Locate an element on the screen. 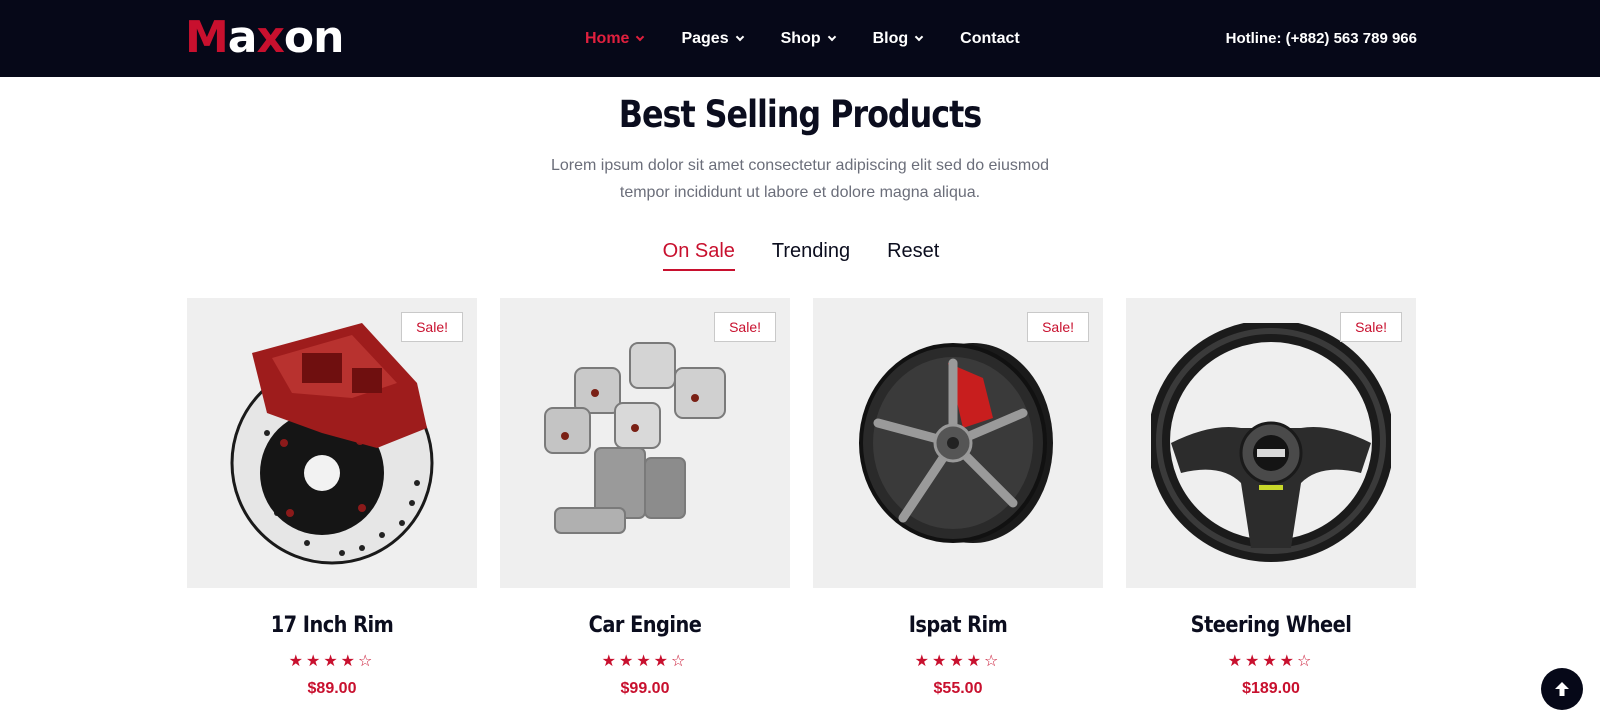  product-name: Steering Wheel is located at coordinates (1270, 625).